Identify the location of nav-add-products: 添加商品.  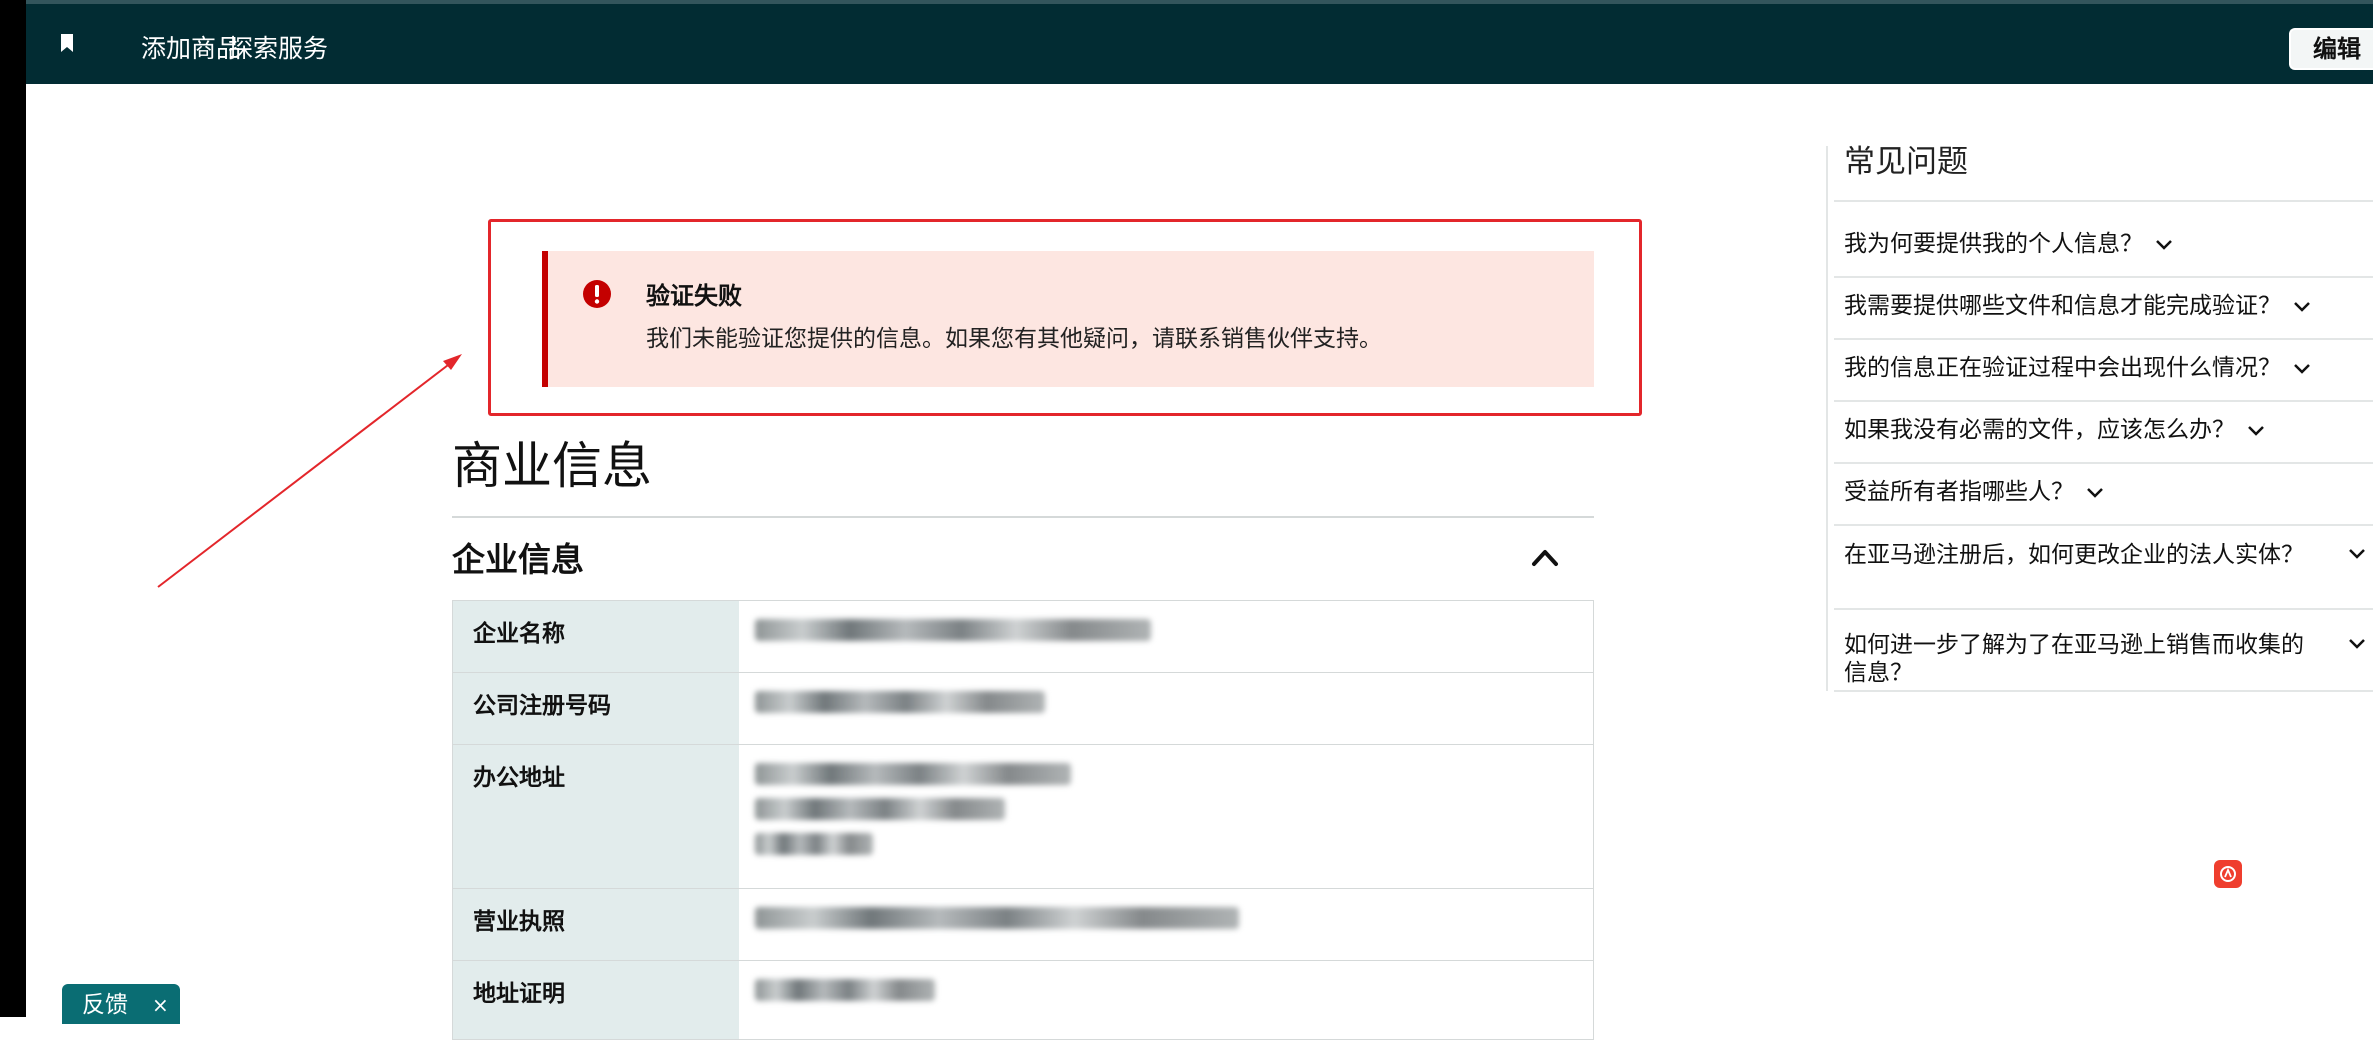
(191, 49).